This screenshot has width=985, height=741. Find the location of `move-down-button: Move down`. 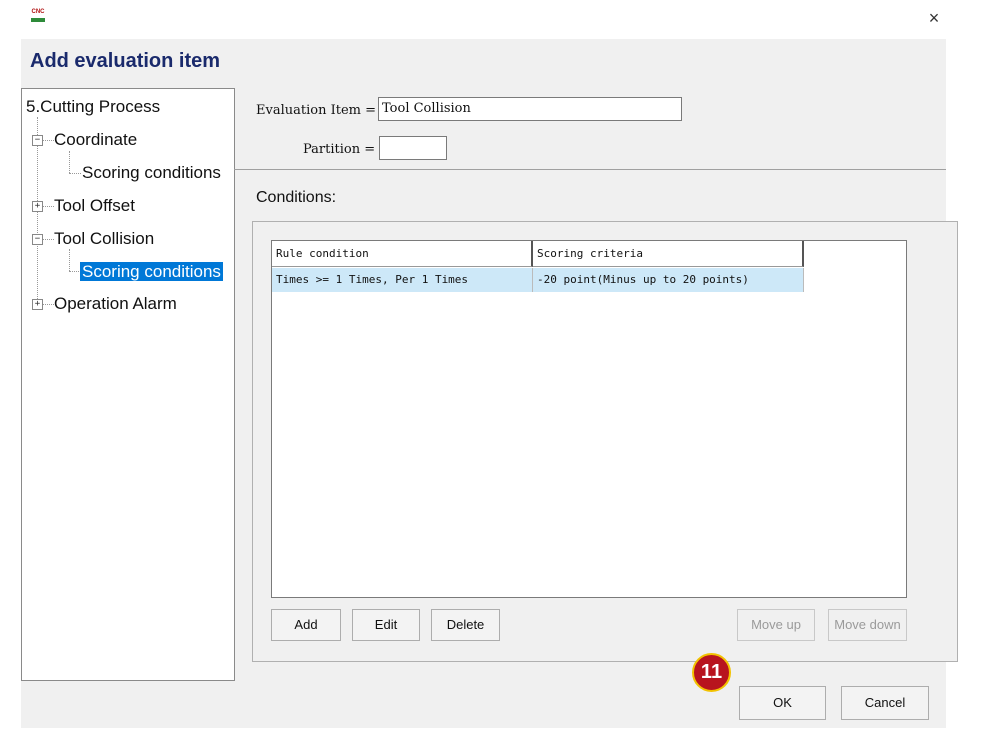

move-down-button: Move down is located at coordinates (867, 625).